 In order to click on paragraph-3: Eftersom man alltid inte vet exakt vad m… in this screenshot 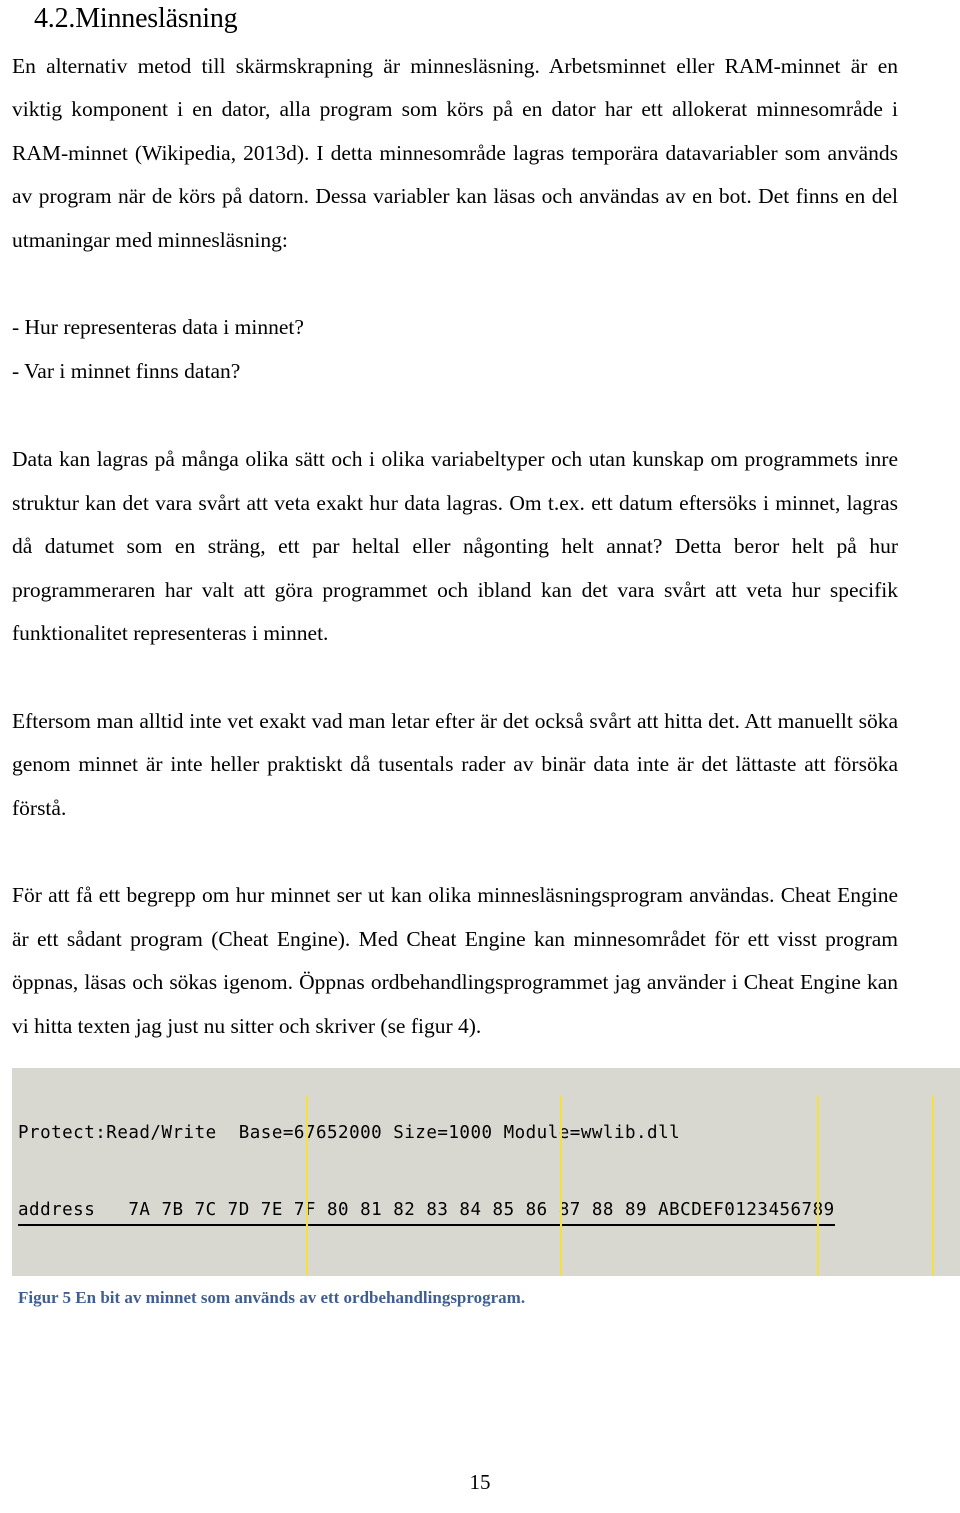, I will do `click(455, 764)`.